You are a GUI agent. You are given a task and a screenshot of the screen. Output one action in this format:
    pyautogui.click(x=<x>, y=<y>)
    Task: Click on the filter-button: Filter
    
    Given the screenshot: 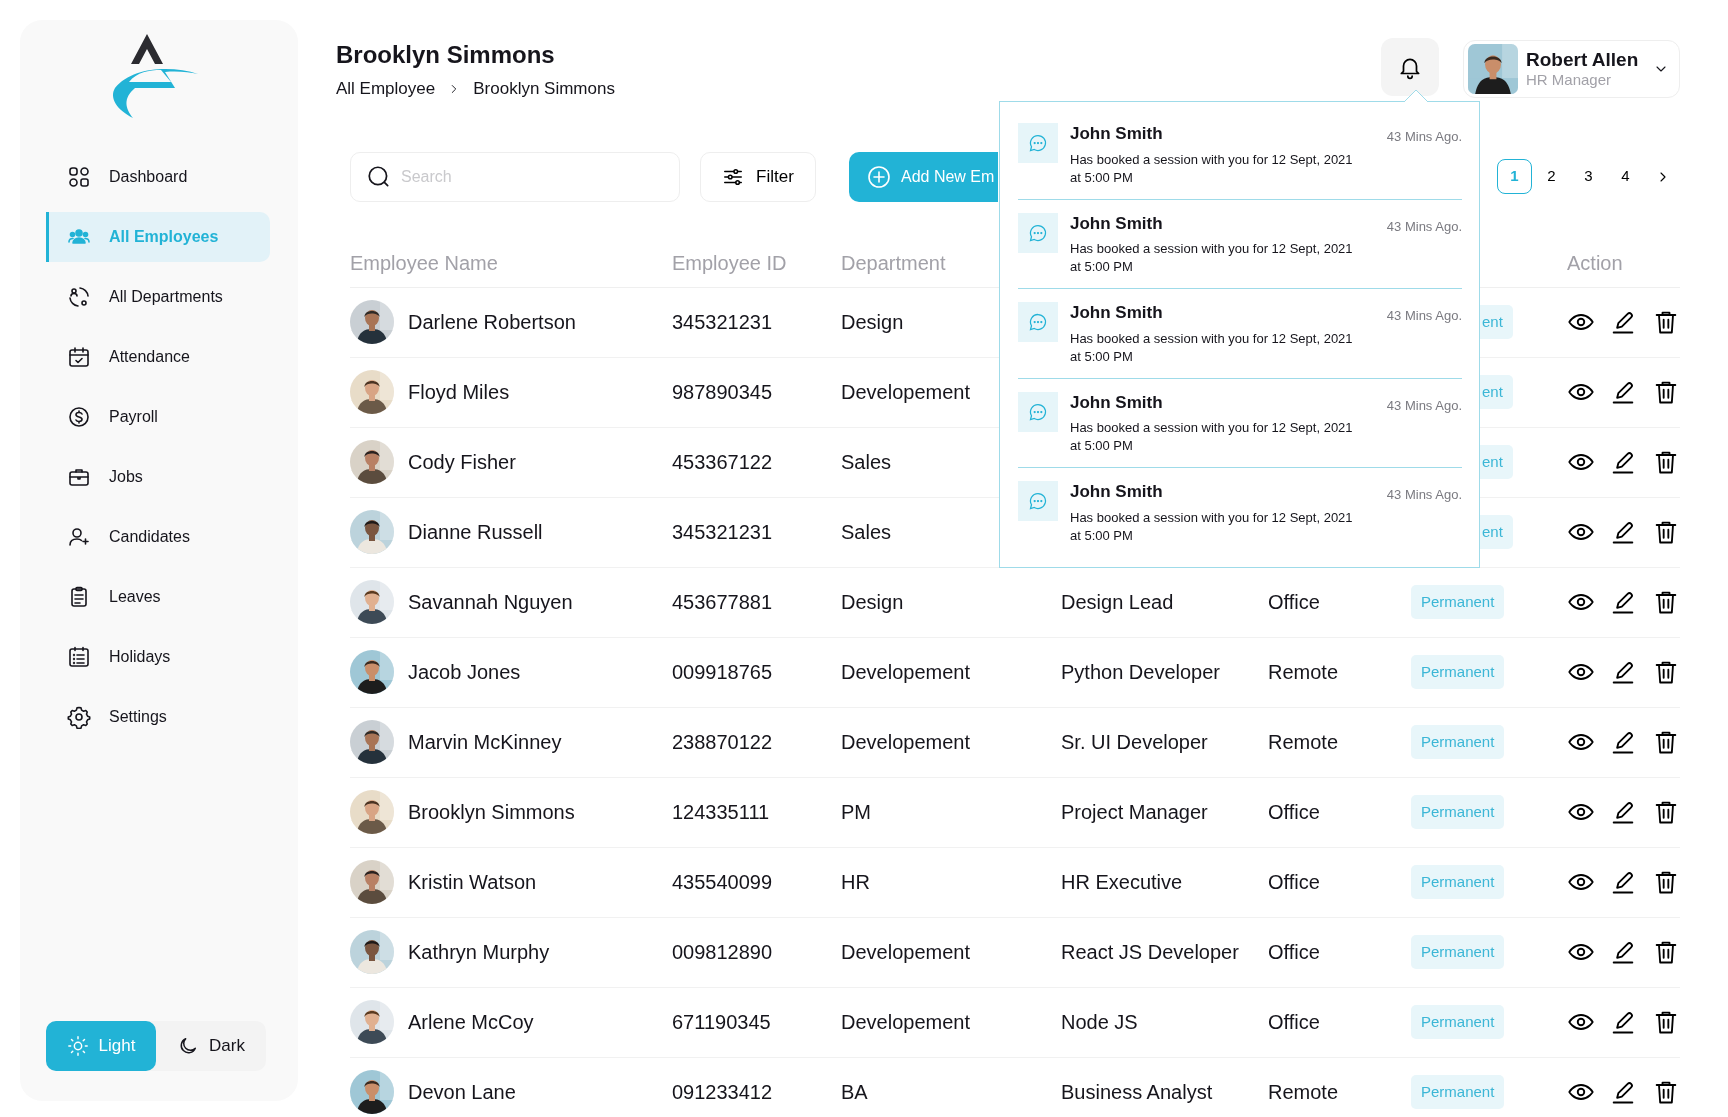 What is the action you would take?
    pyautogui.click(x=758, y=176)
    